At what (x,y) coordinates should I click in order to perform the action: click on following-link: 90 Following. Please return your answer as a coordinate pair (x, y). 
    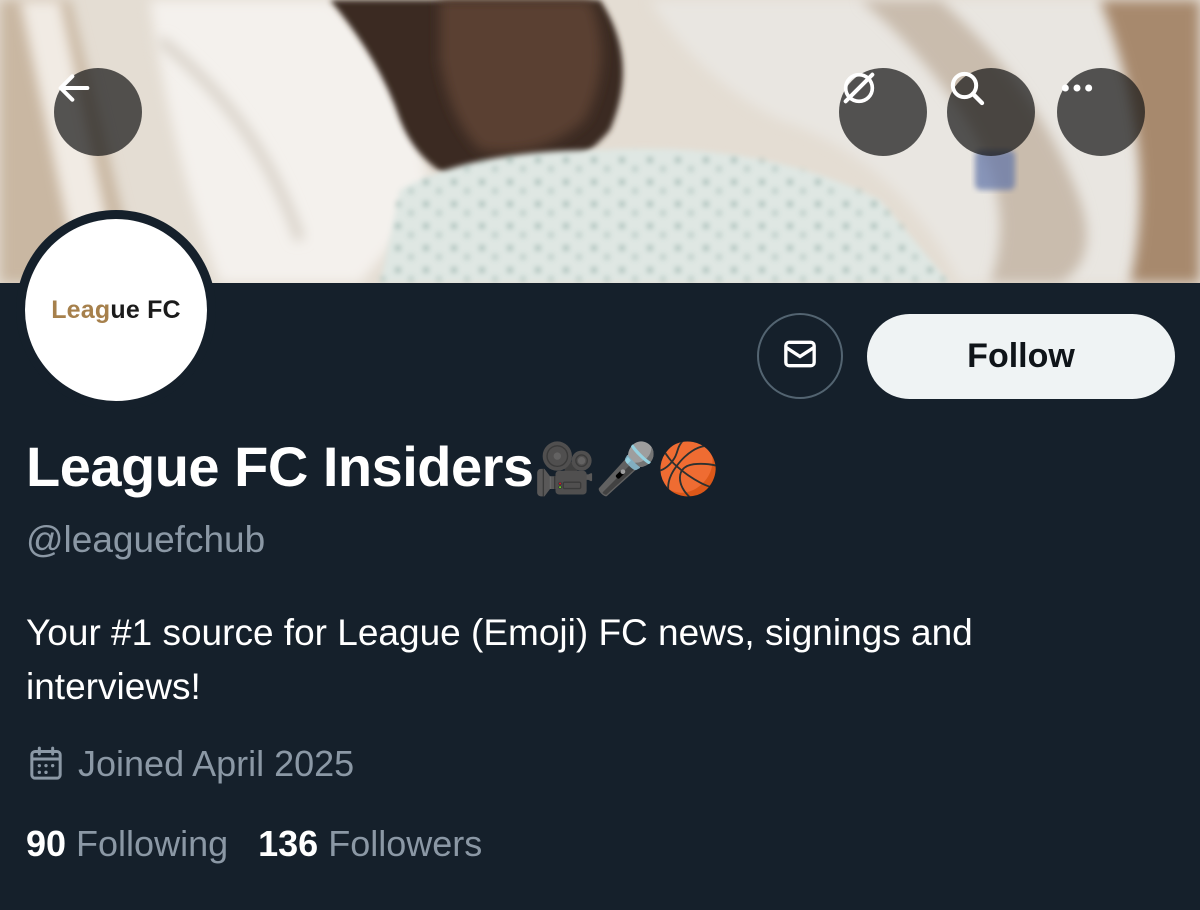
    Looking at the image, I should click on (127, 844).